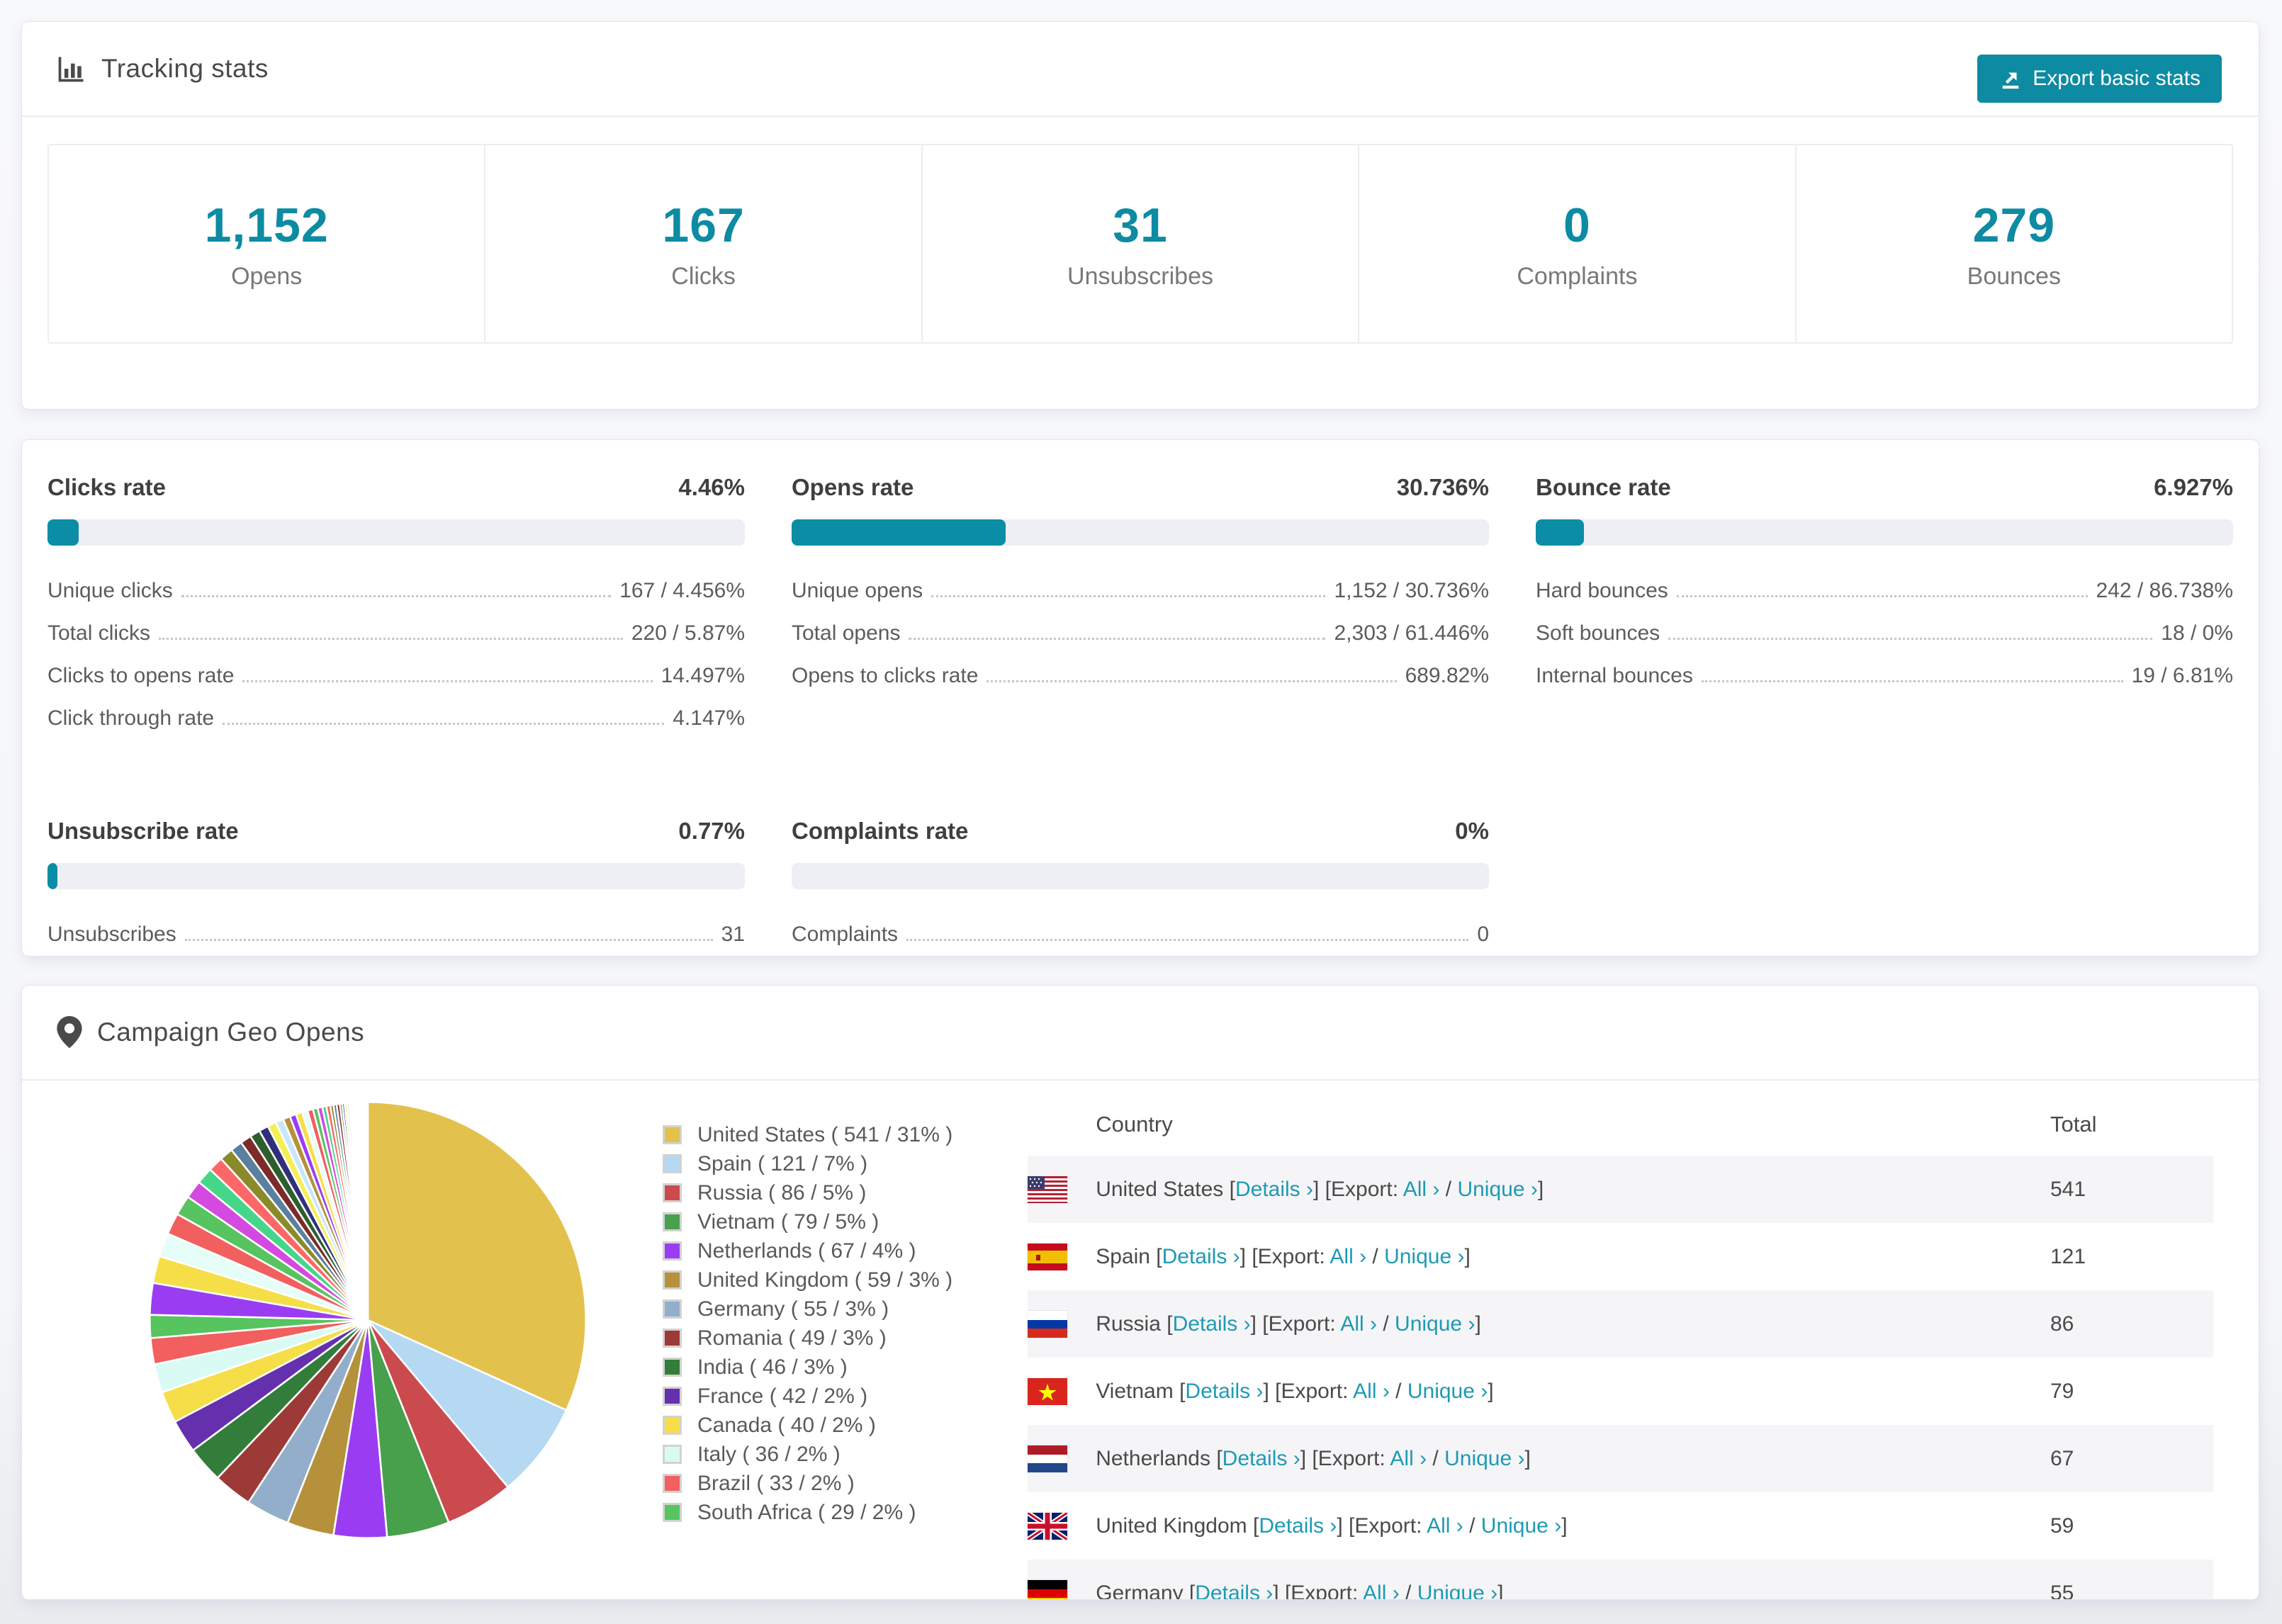 Image resolution: width=2282 pixels, height=1624 pixels. What do you see at coordinates (792, 1338) in the screenshot?
I see `legend-label: Romania ( 49 / 3% )` at bounding box center [792, 1338].